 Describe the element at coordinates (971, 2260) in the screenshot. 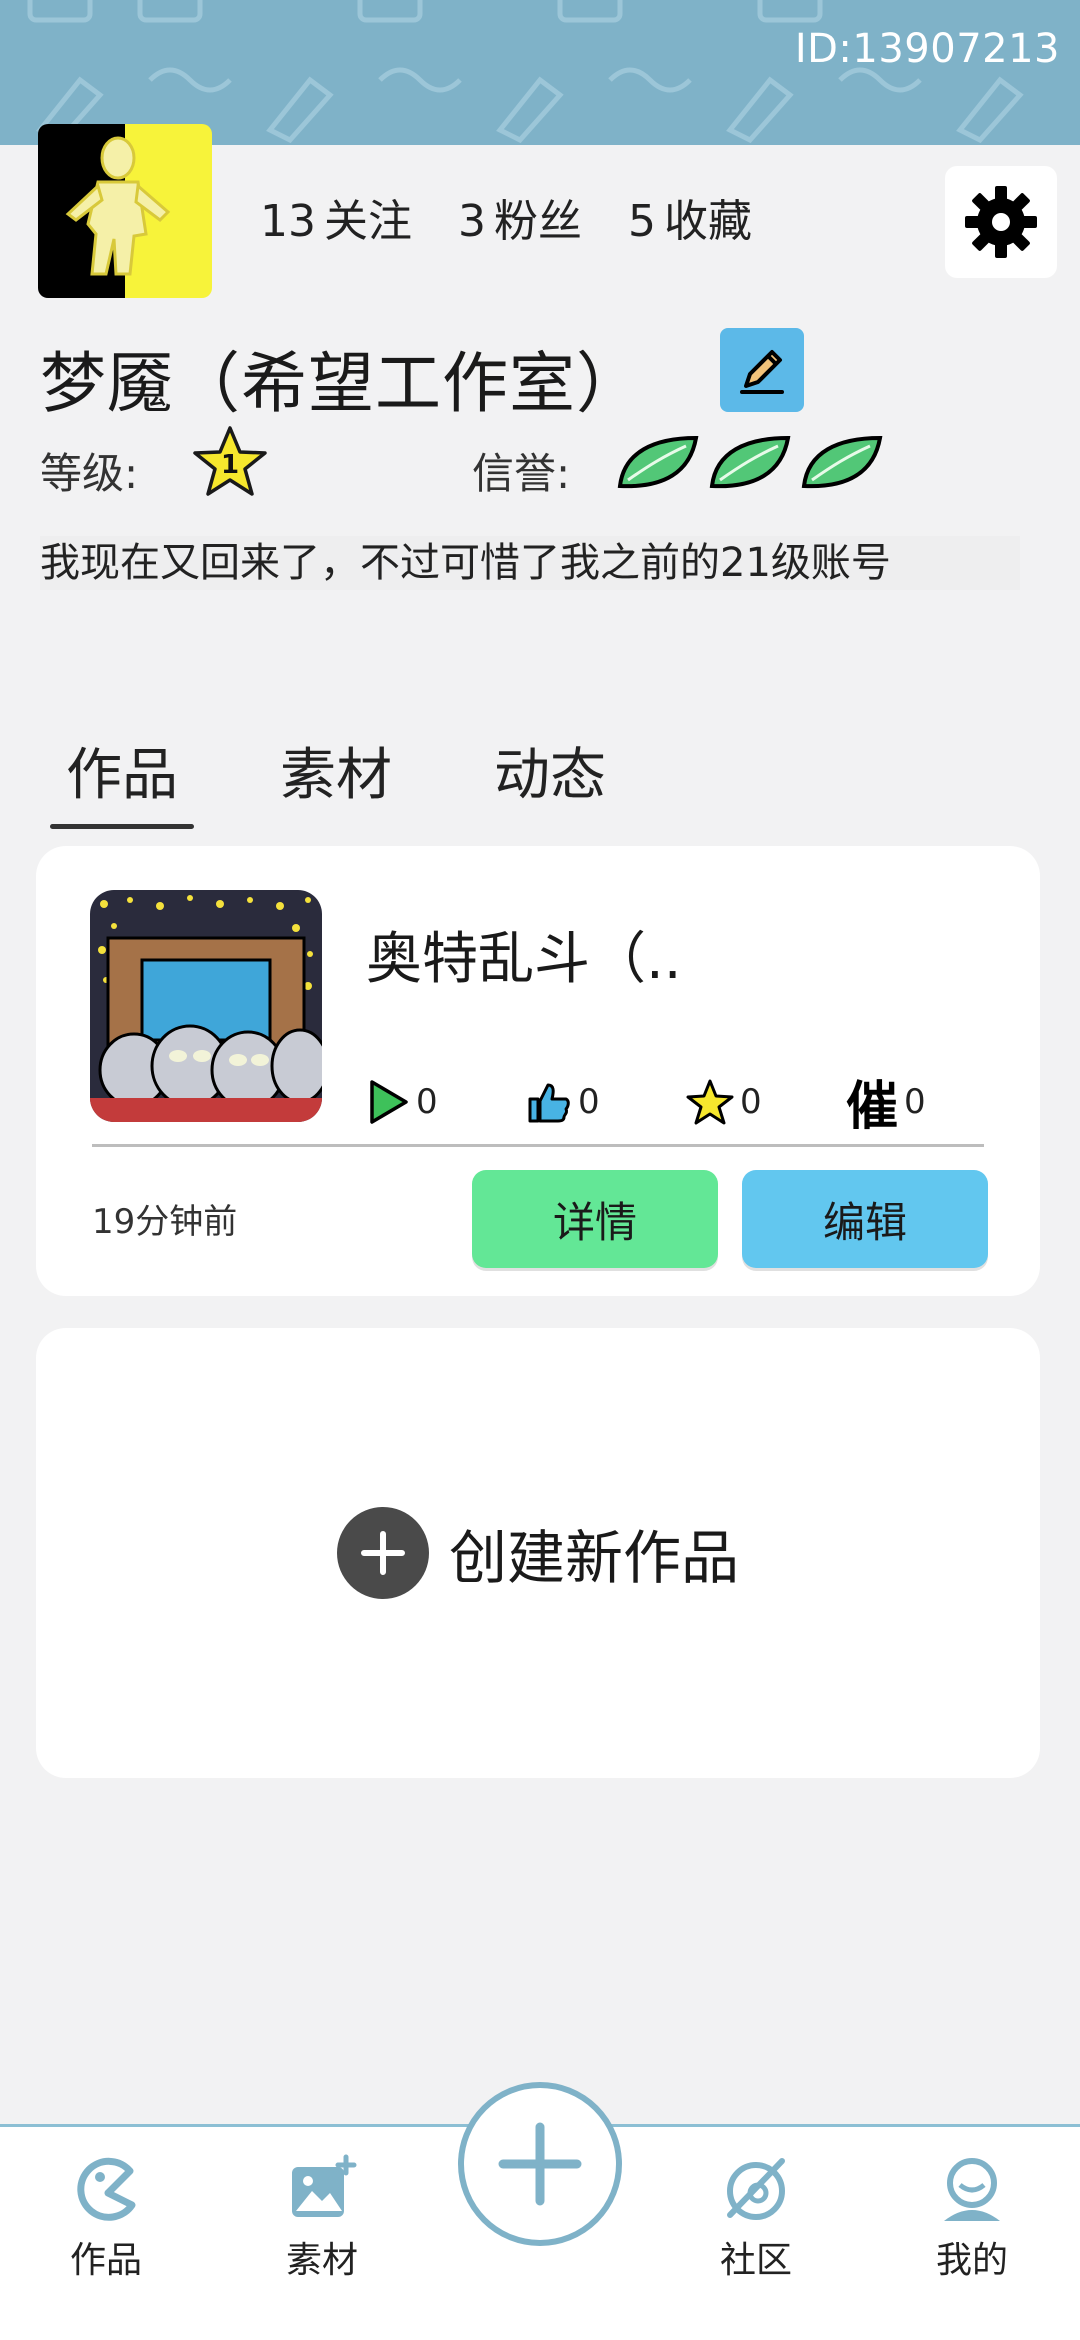

I see `nav-label-mine: 我的` at that location.